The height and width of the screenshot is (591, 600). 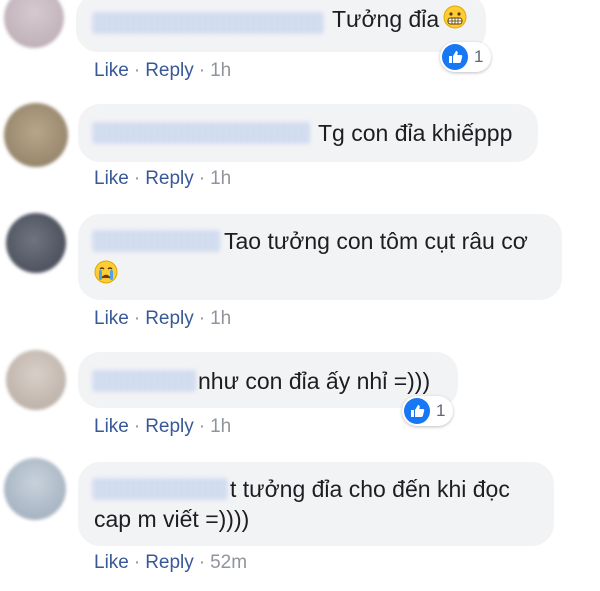 I want to click on comment-text: cap m viết =)))), so click(x=171, y=519).